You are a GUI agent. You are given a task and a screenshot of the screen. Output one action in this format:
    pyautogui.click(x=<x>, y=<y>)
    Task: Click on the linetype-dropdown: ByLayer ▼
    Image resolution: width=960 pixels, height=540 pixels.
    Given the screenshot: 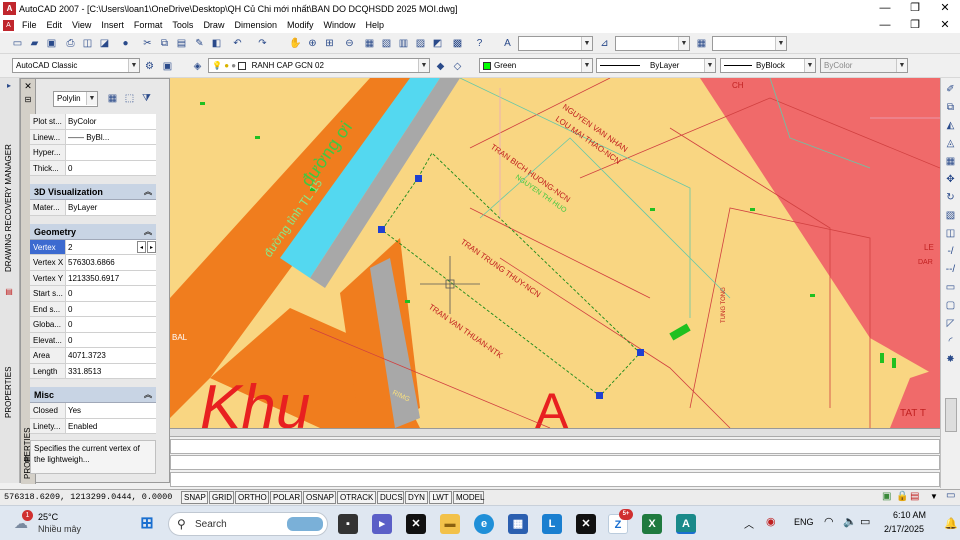 What is the action you would take?
    pyautogui.click(x=656, y=65)
    